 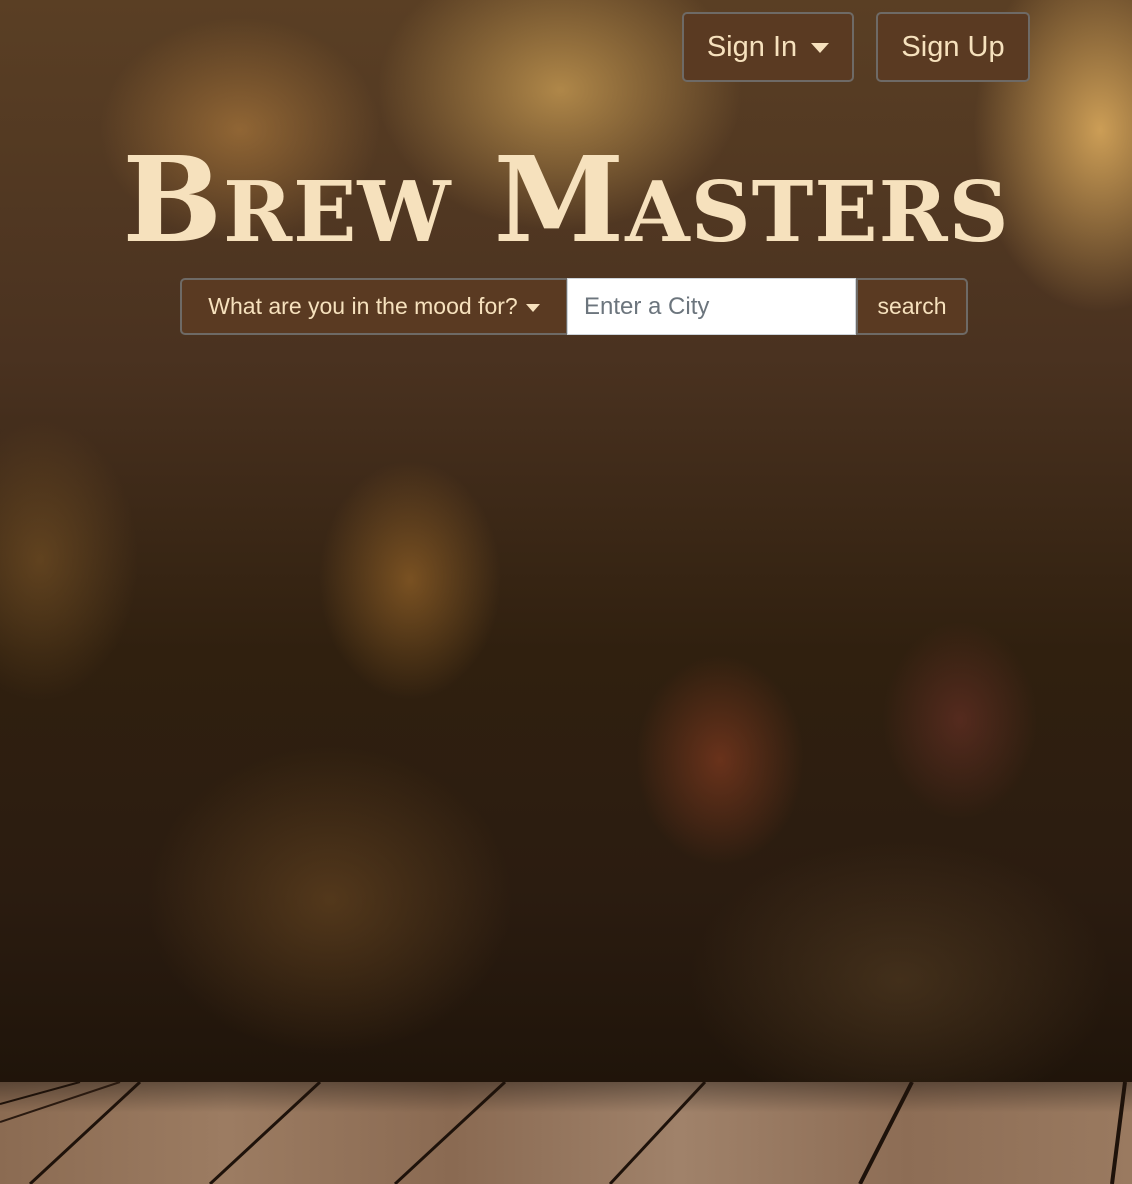 What do you see at coordinates (711, 306) in the screenshot?
I see `city-input` at bounding box center [711, 306].